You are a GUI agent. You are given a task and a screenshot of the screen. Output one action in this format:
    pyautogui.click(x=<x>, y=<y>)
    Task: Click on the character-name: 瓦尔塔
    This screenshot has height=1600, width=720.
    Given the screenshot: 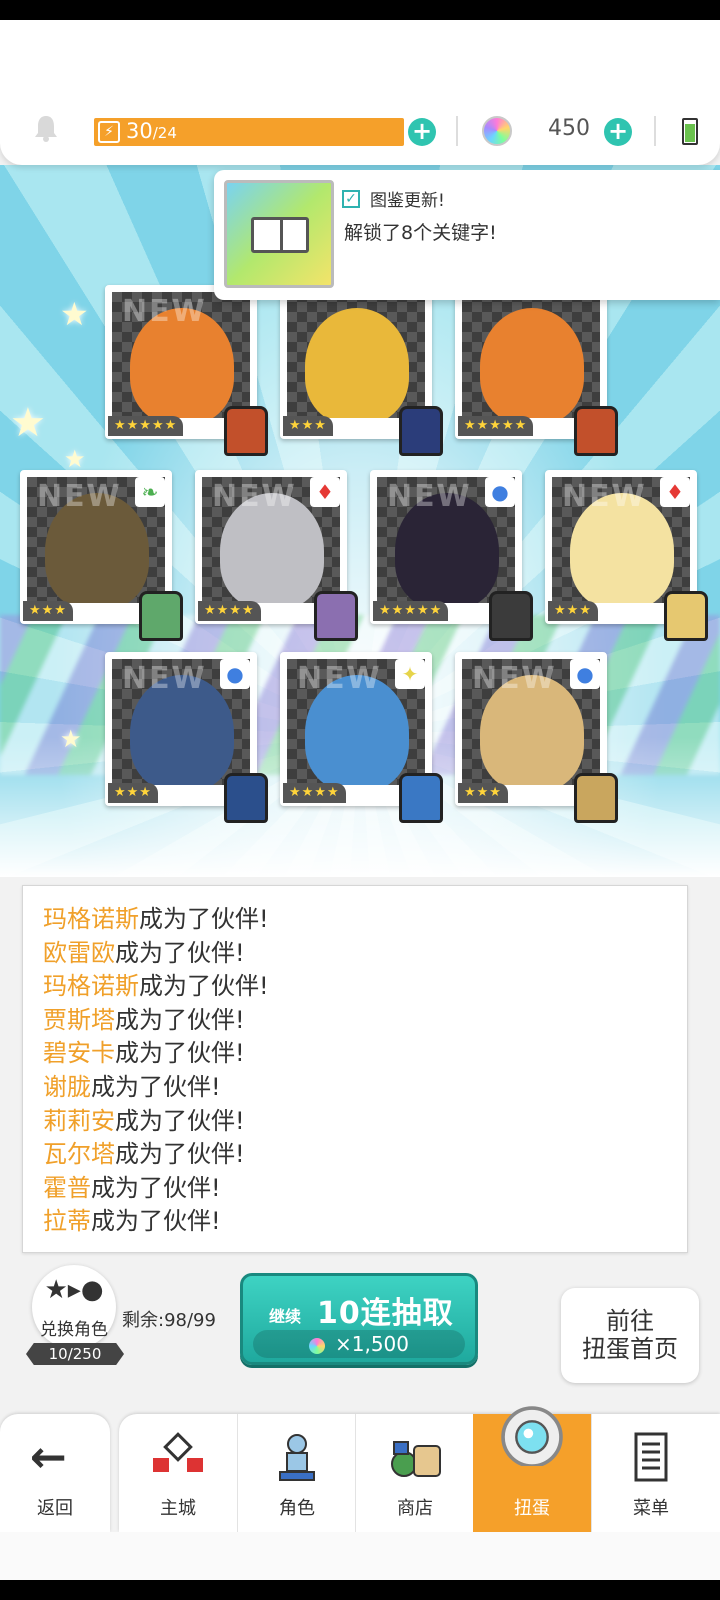 What is the action you would take?
    pyautogui.click(x=79, y=1154)
    